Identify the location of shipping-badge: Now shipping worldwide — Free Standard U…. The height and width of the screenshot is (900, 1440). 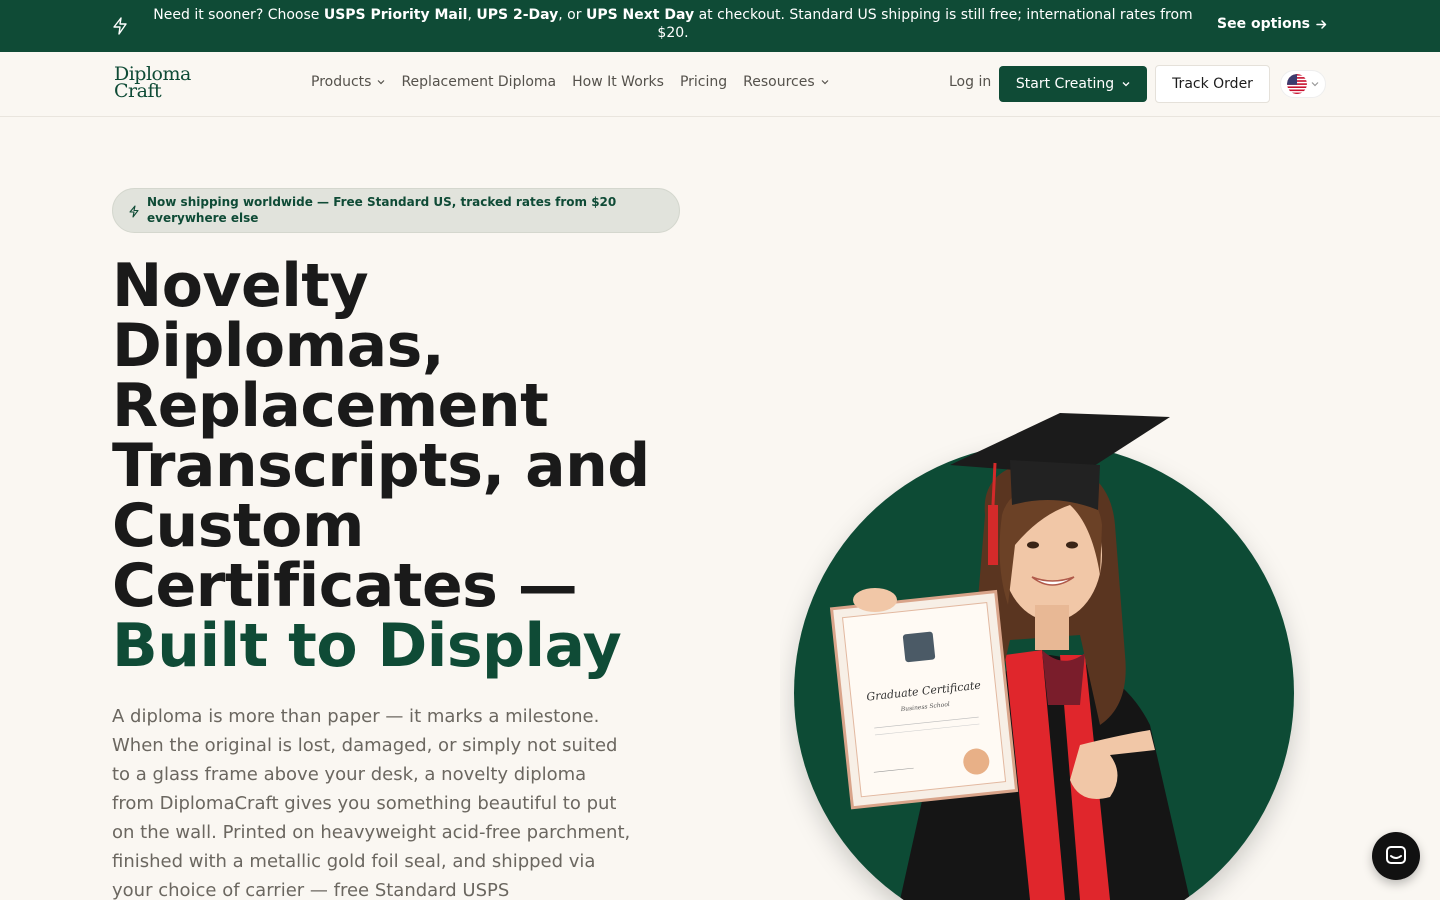
(396, 210).